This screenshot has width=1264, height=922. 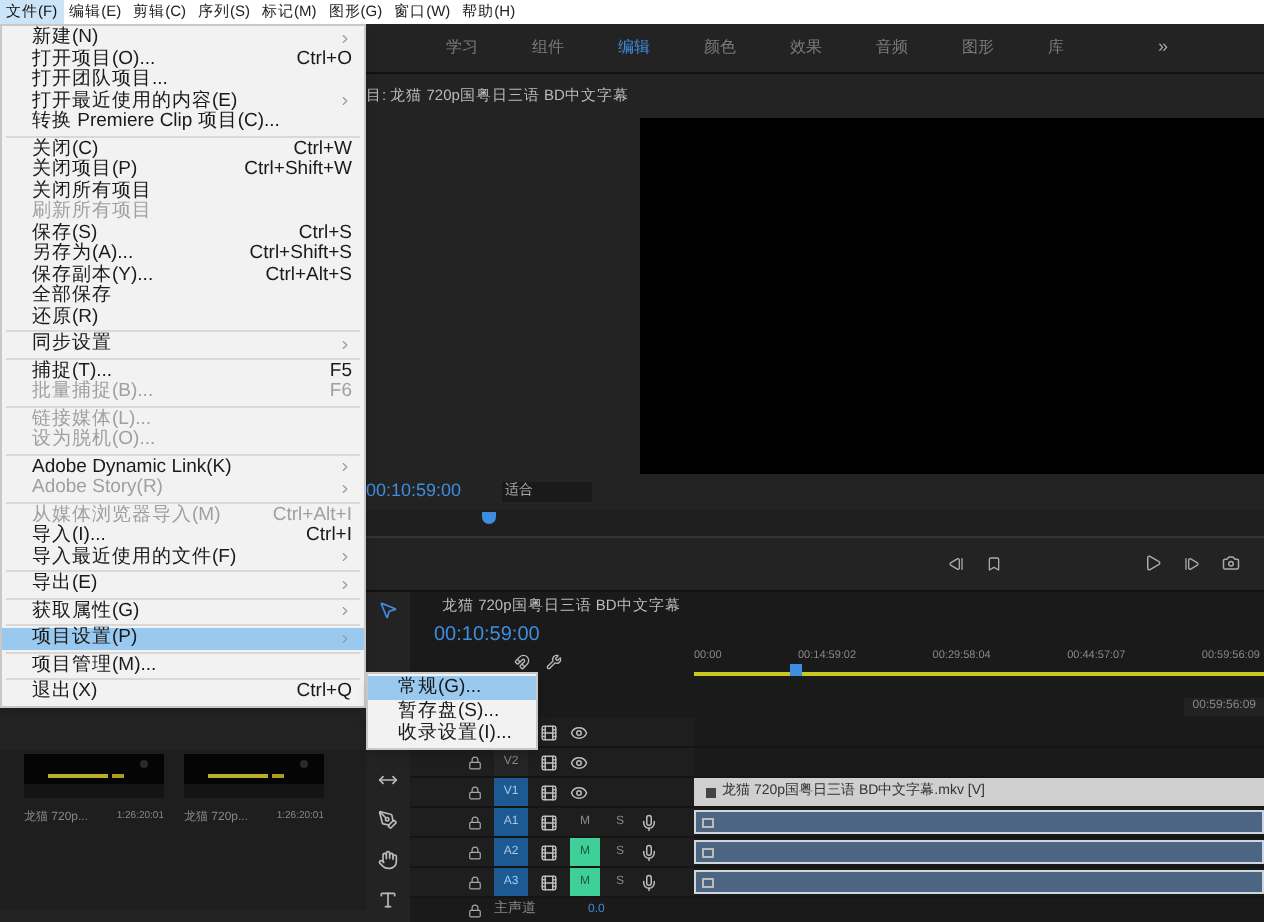 I want to click on step-forward-icon, so click(x=1192, y=563).